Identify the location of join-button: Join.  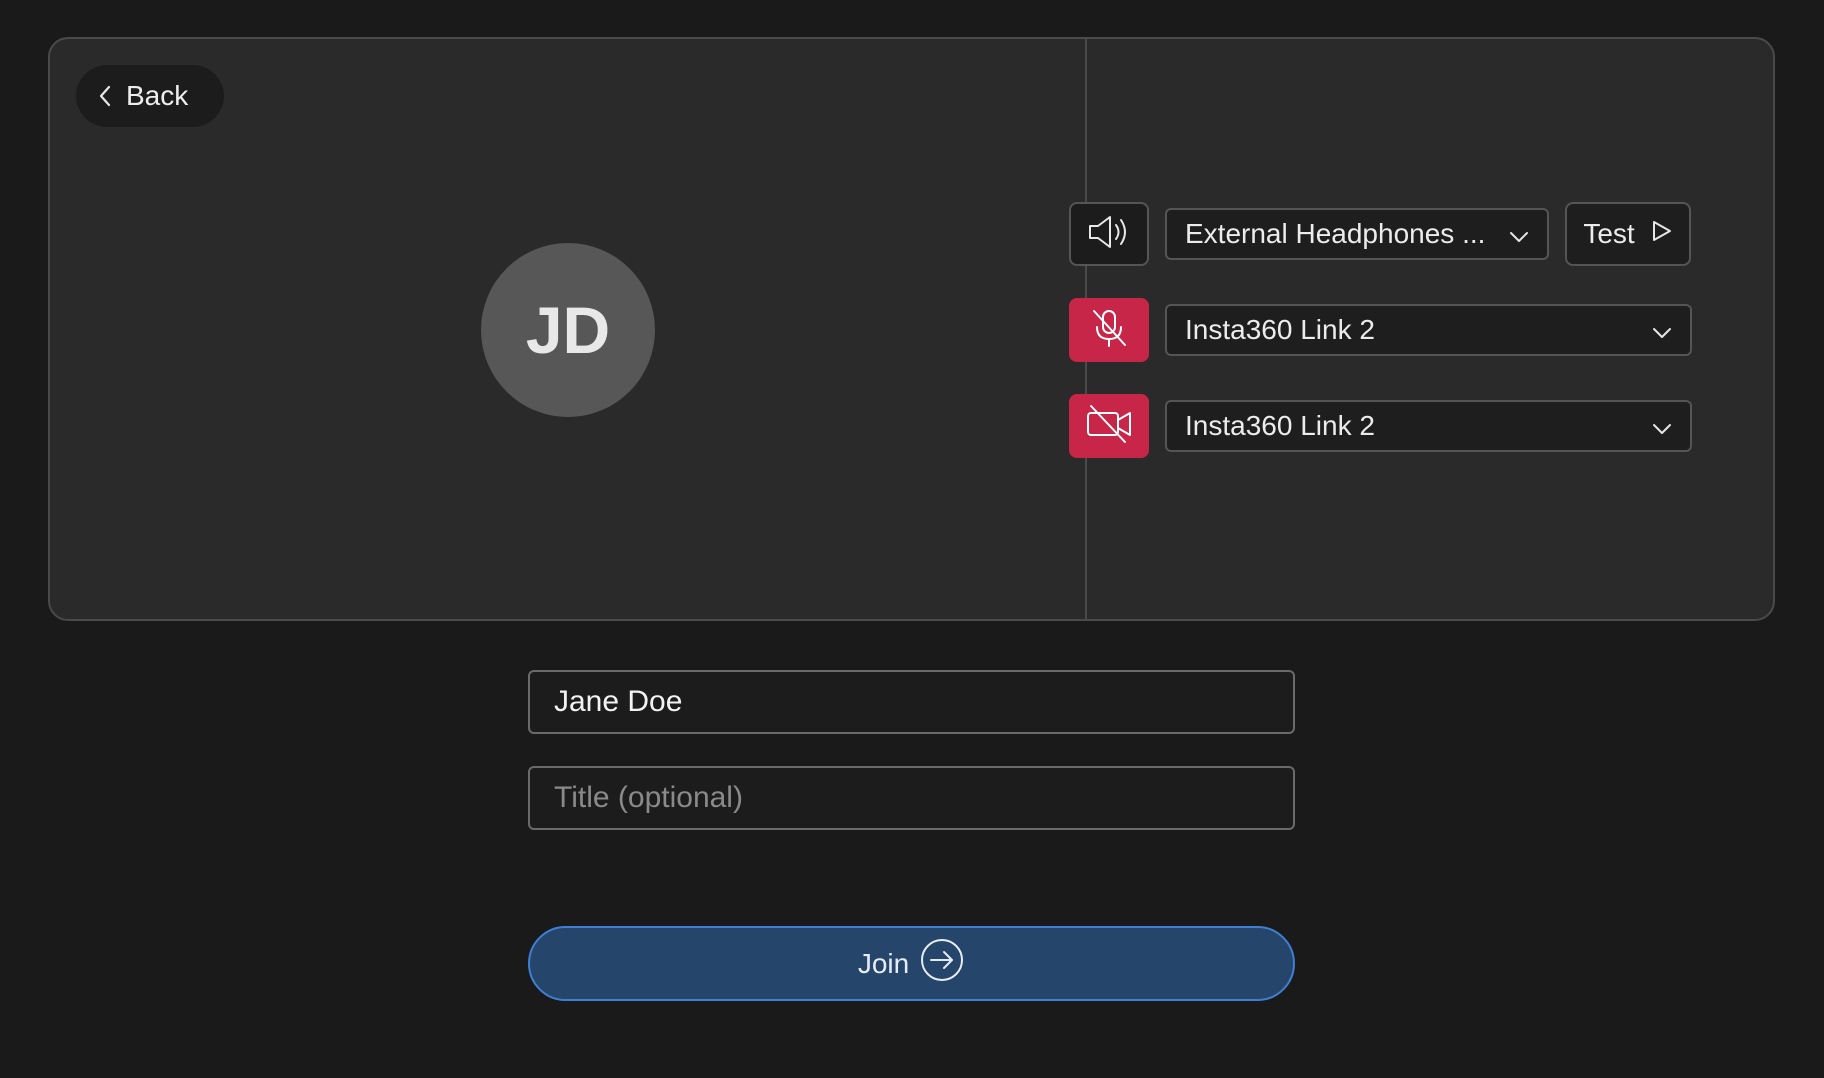
(911, 963).